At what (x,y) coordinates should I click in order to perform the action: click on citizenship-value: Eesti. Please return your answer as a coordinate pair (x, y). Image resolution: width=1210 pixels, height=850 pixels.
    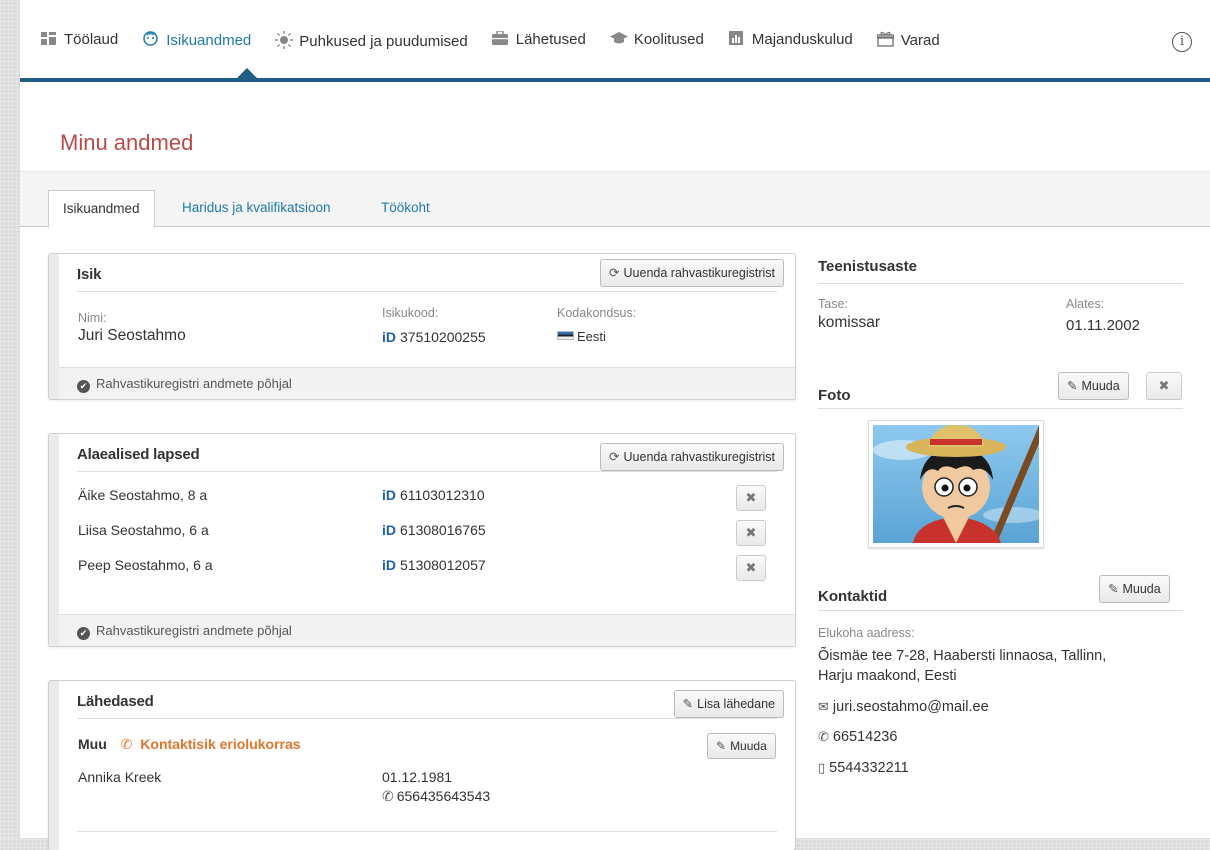
    Looking at the image, I should click on (581, 336).